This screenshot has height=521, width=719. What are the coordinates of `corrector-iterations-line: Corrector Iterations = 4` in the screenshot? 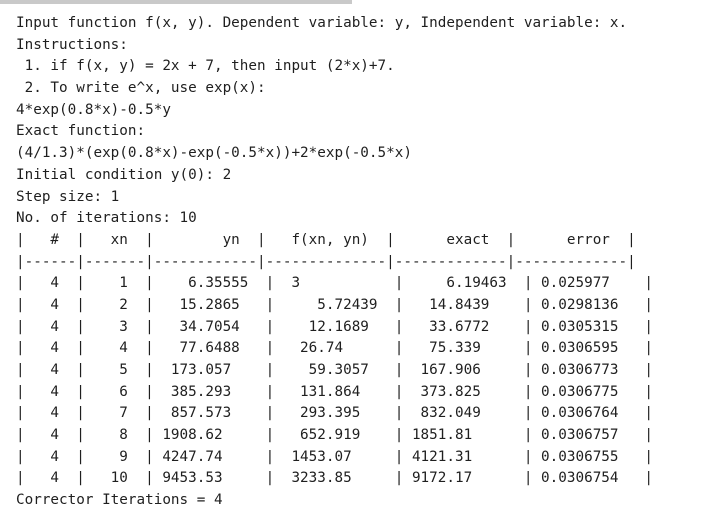 It's located at (119, 500).